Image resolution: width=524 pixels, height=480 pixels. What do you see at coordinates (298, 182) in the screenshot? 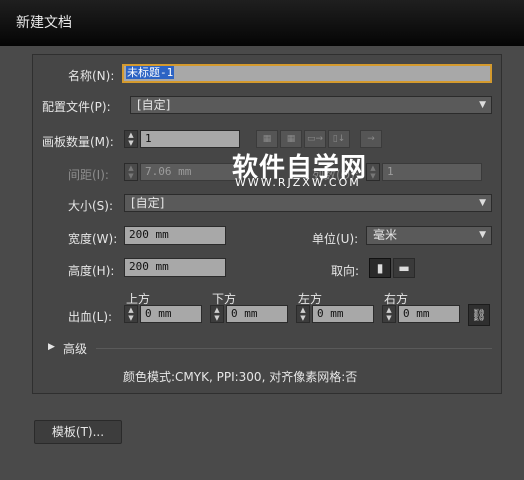
I see `watermark-subtext: WWW.RJZXW.COM` at bounding box center [298, 182].